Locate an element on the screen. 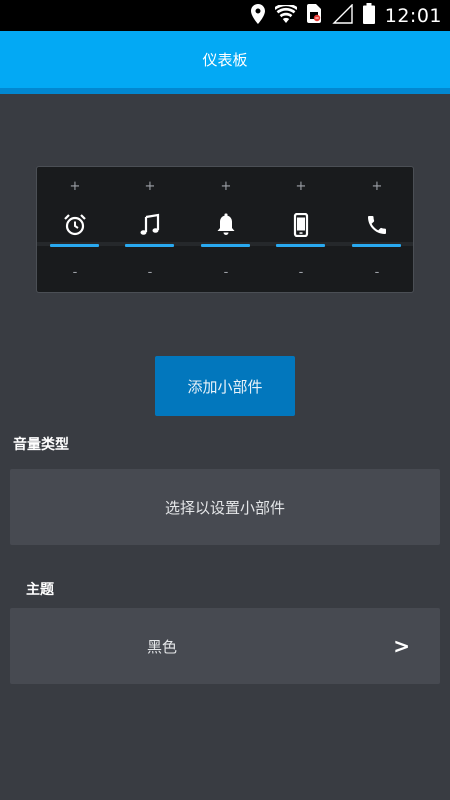 This screenshot has height=800, width=450. alarm-icon is located at coordinates (75, 225).